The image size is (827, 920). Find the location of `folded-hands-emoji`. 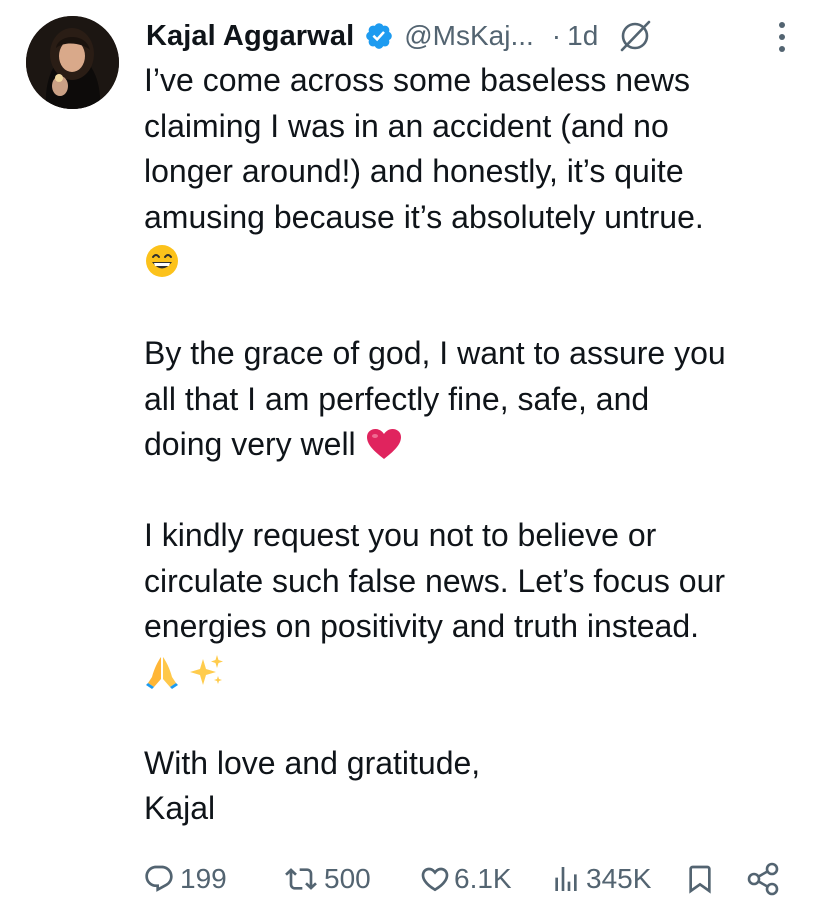

folded-hands-emoji is located at coordinates (162, 672).